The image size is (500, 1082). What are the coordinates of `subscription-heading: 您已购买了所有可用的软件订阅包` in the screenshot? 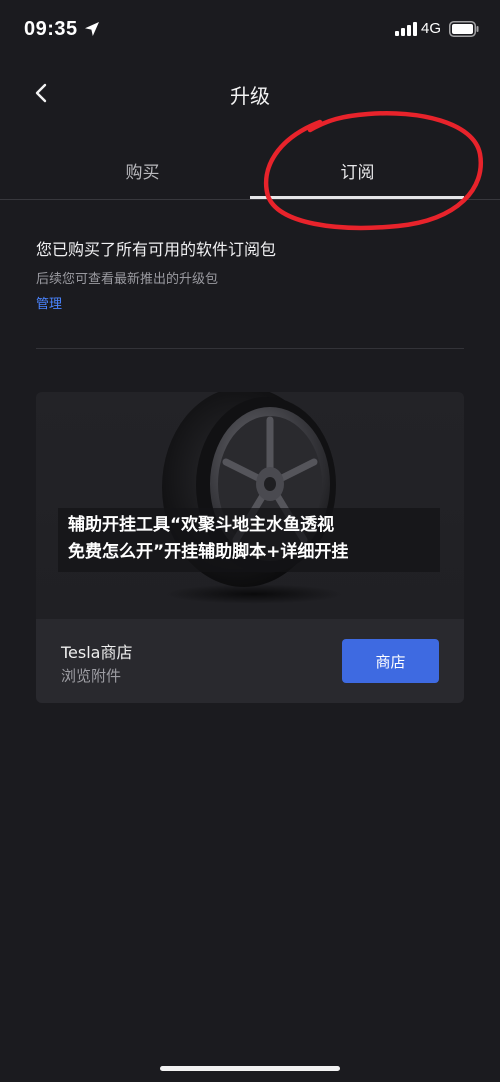 It's located at (156, 249).